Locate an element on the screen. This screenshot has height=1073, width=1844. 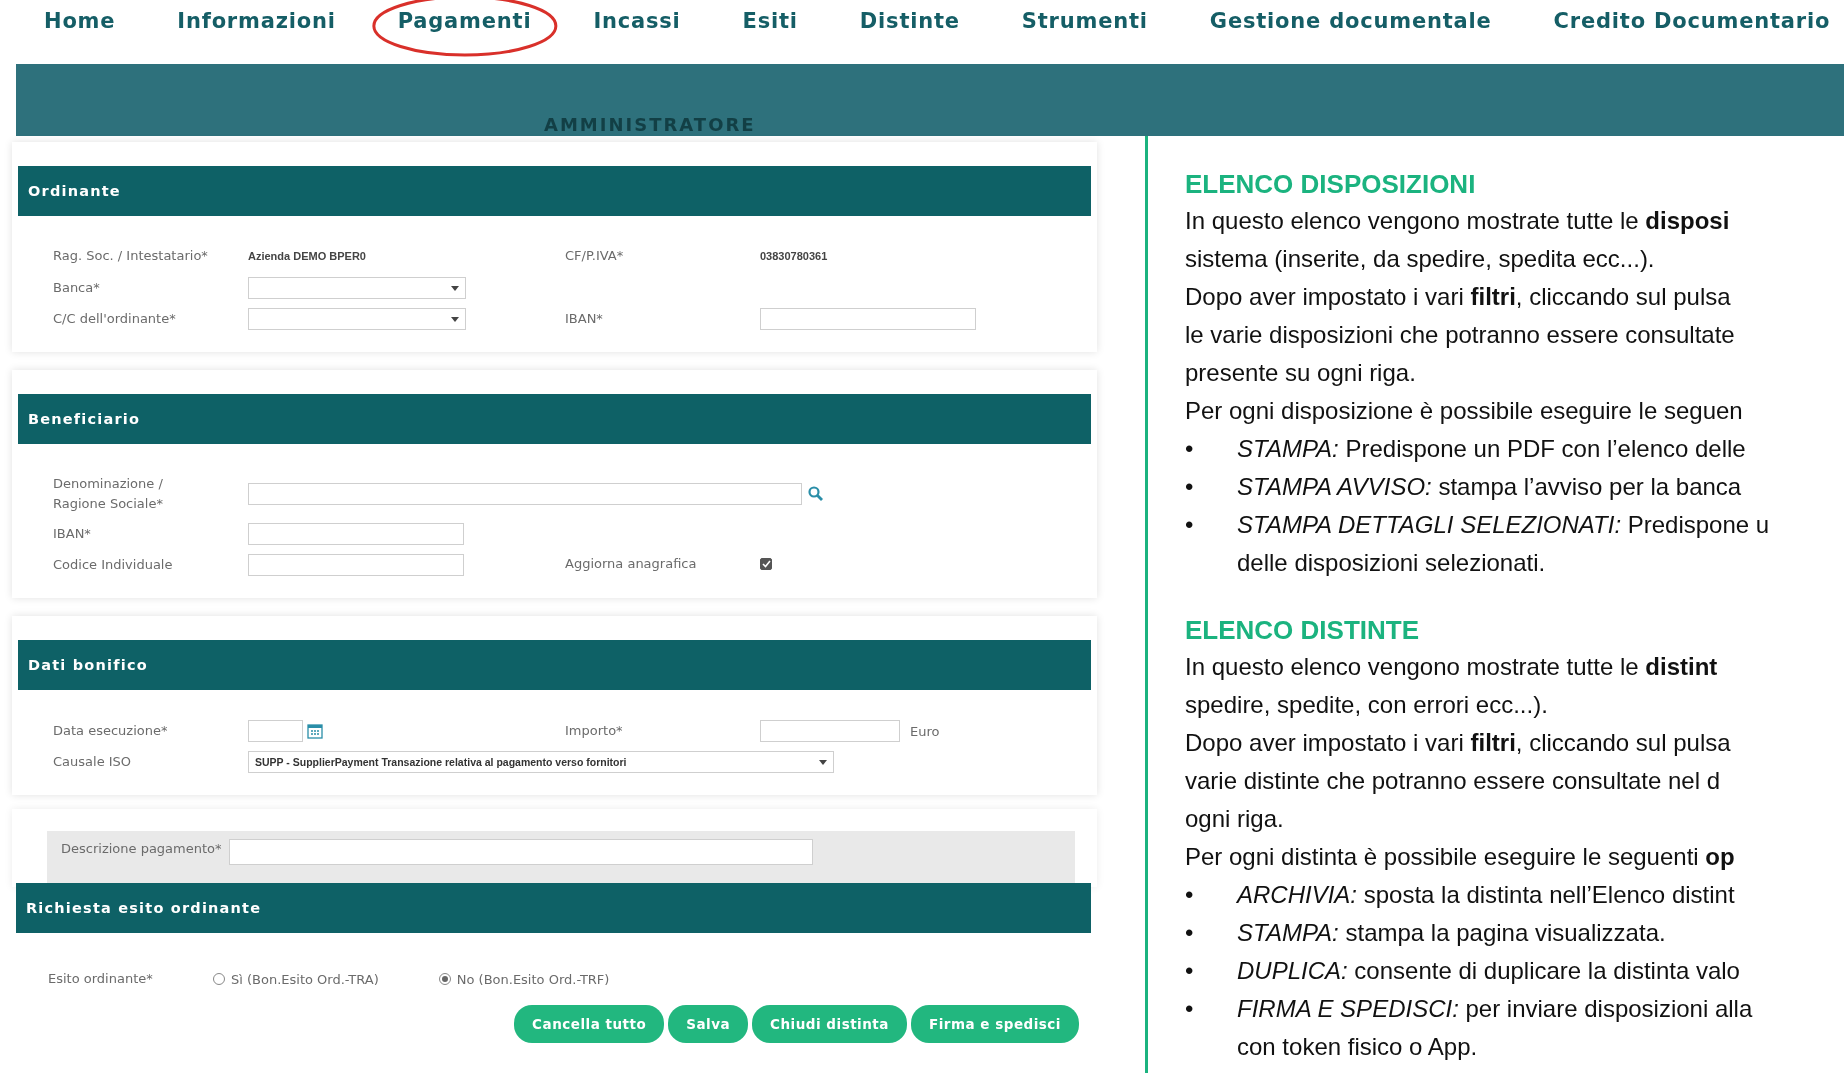
help-text: Per ogni disposizione è possibile eseguire le seguen is located at coordinates (1464, 411).